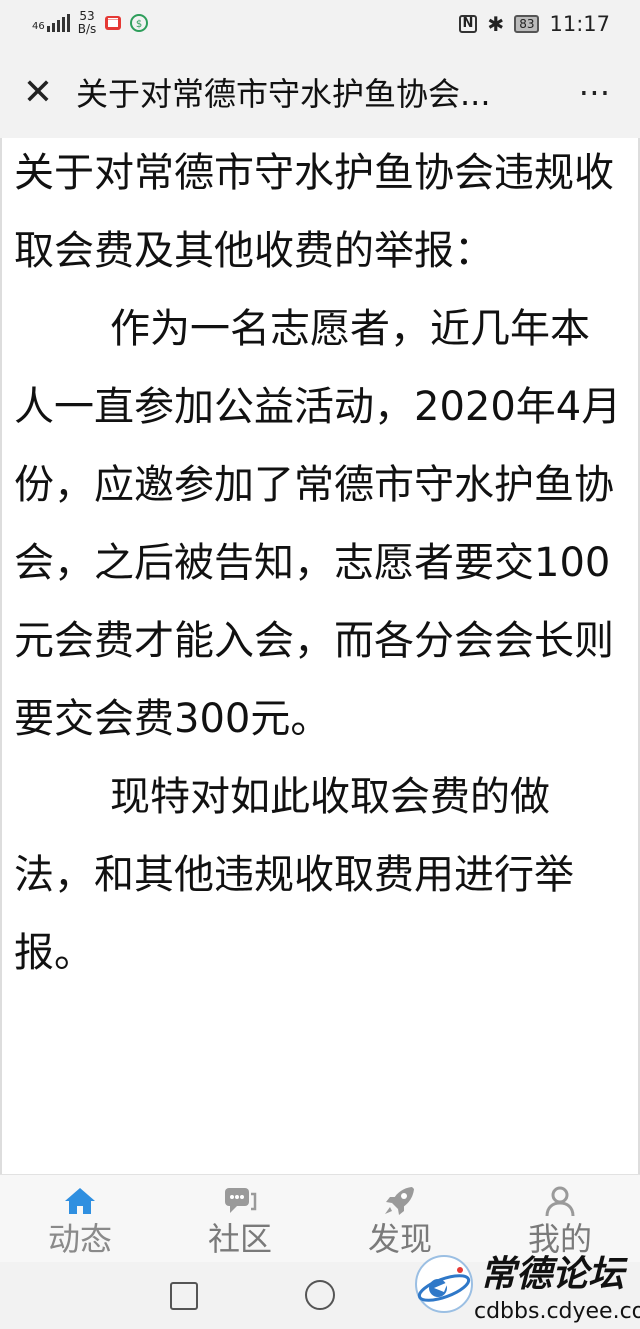 Image resolution: width=640 pixels, height=1329 pixels. What do you see at coordinates (579, 24) in the screenshot?
I see `clock: 11:17` at bounding box center [579, 24].